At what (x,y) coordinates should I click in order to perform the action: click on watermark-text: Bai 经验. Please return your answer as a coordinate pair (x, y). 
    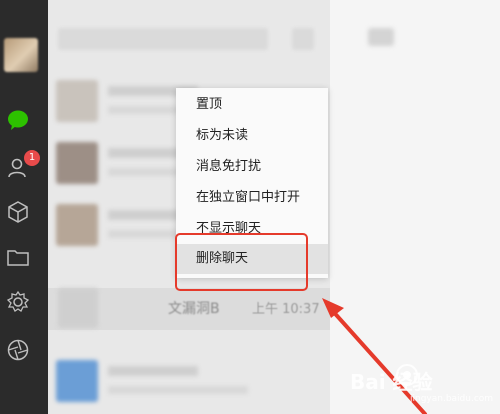
    Looking at the image, I should click on (391, 382).